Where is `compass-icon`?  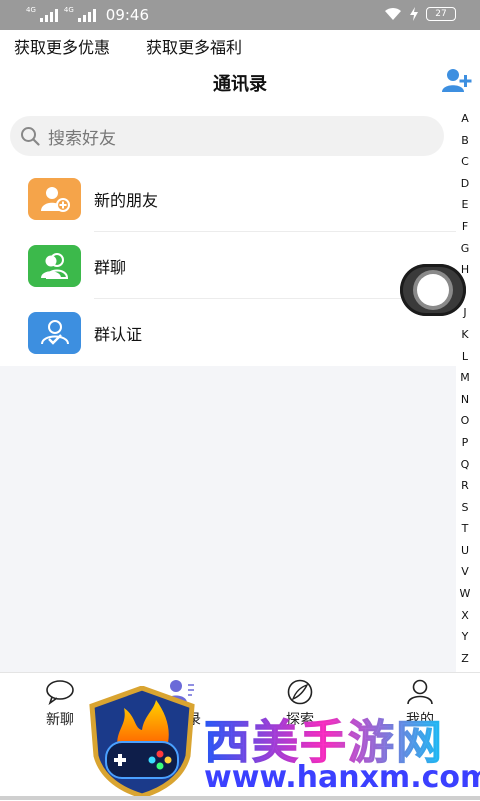
compass-icon is located at coordinates (300, 692).